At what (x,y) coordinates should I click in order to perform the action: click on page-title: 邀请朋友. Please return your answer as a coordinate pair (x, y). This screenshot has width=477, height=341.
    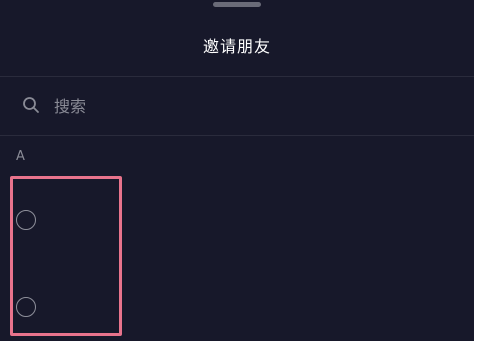
    Looking at the image, I should click on (236, 46).